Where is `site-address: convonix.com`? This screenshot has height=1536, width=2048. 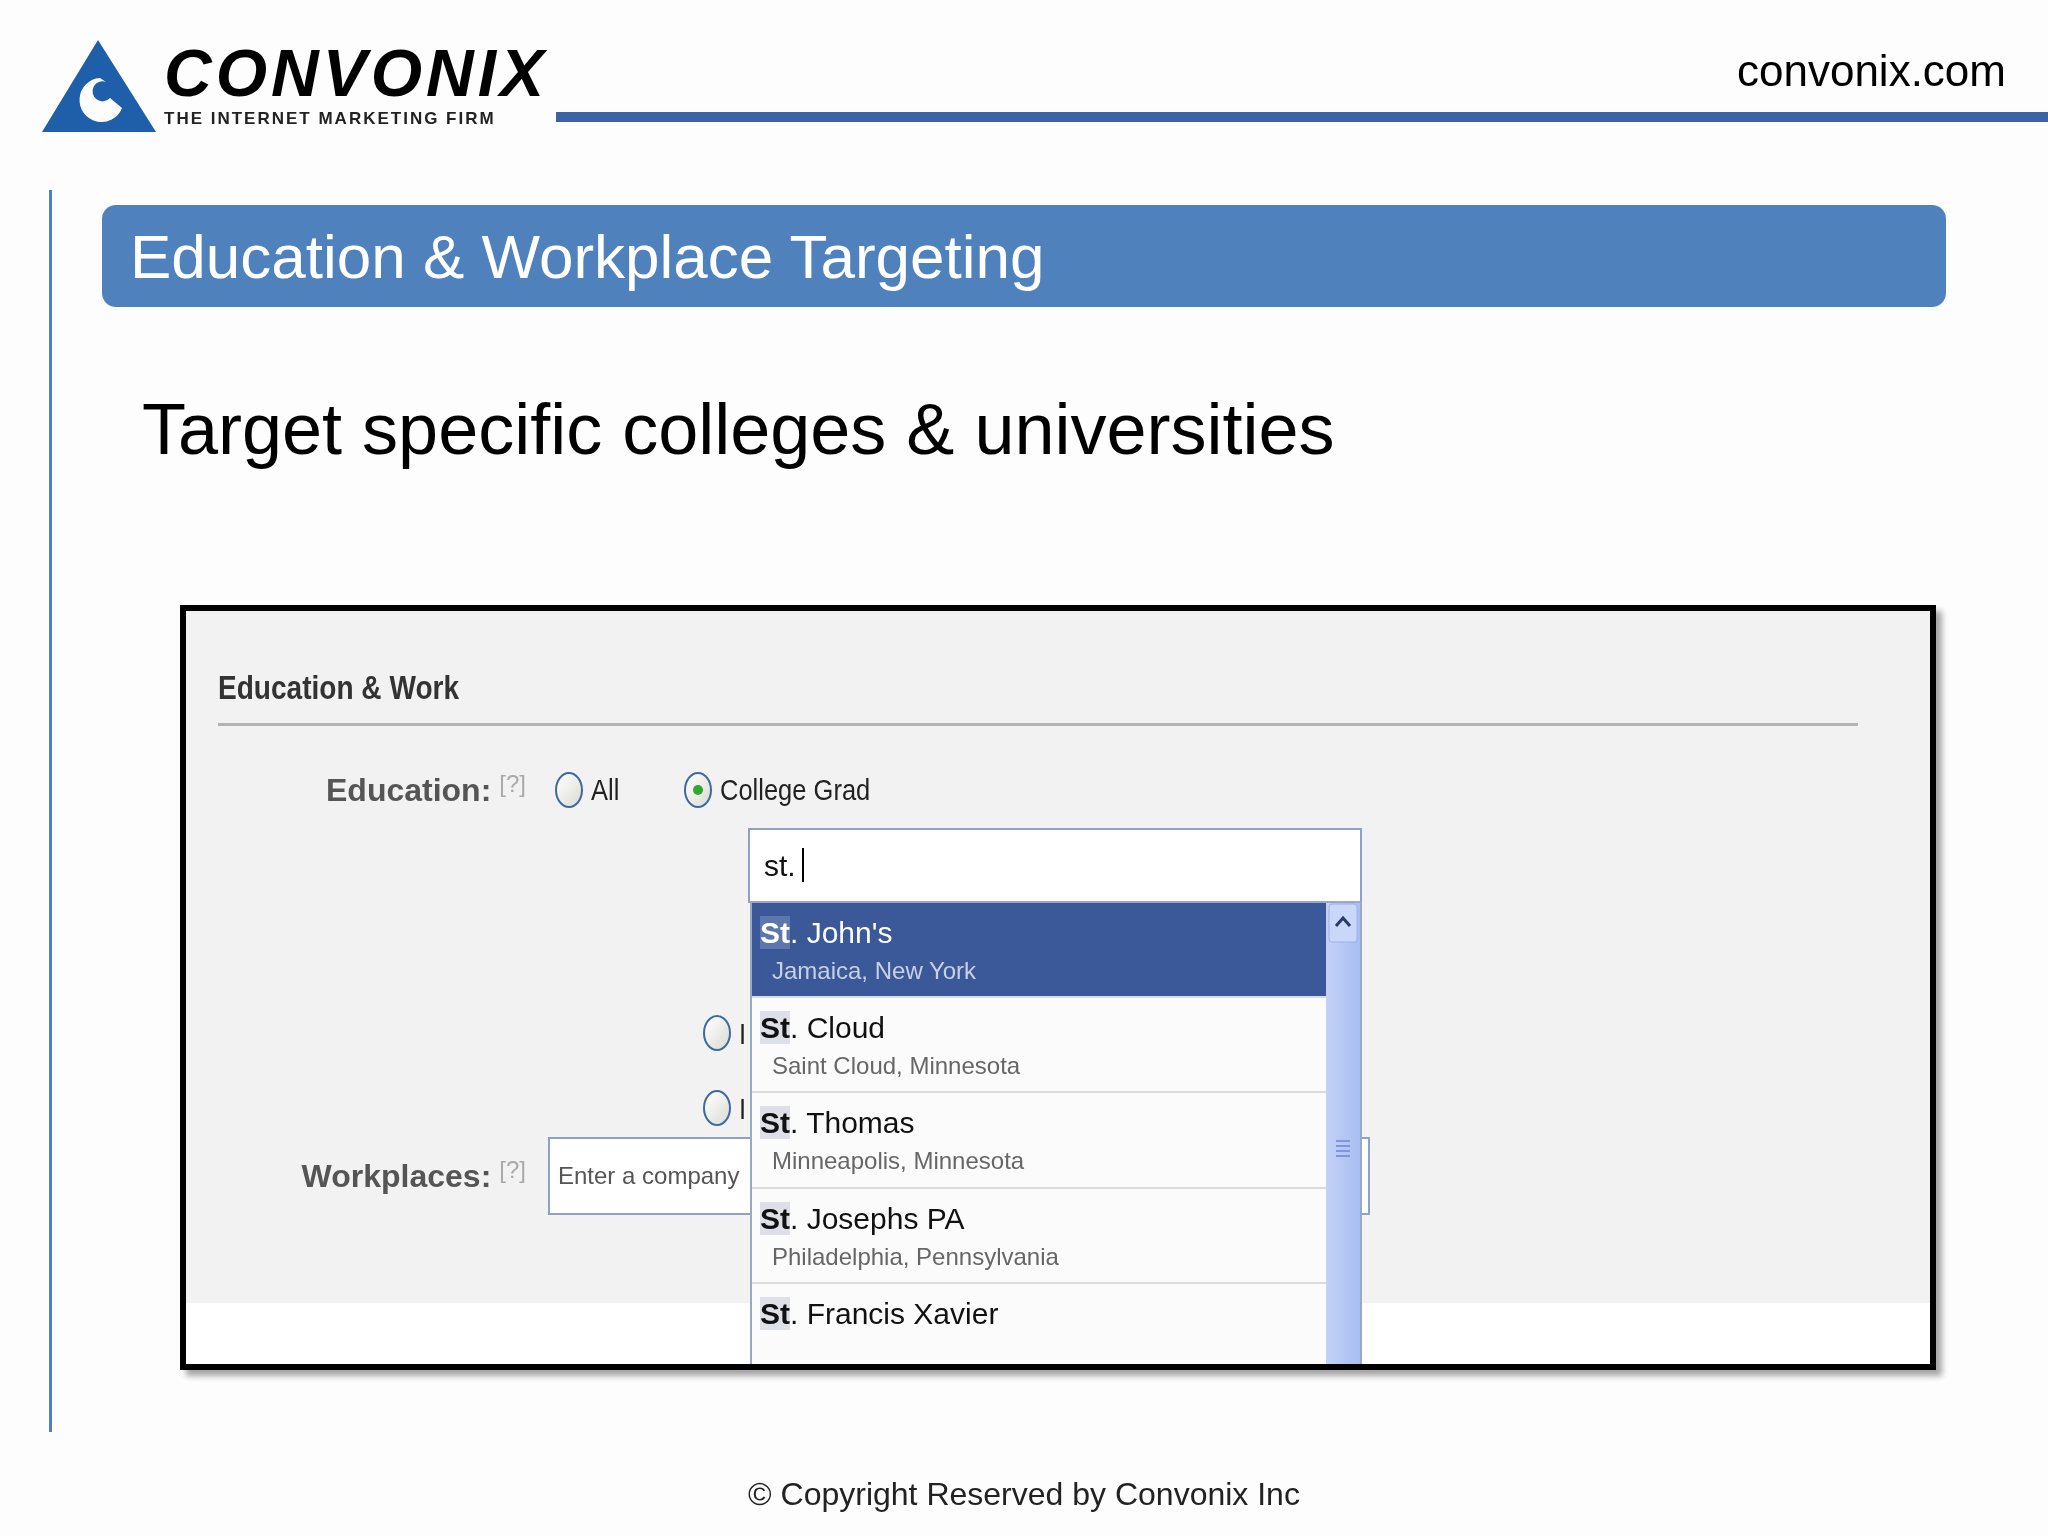
site-address: convonix.com is located at coordinates (1871, 71).